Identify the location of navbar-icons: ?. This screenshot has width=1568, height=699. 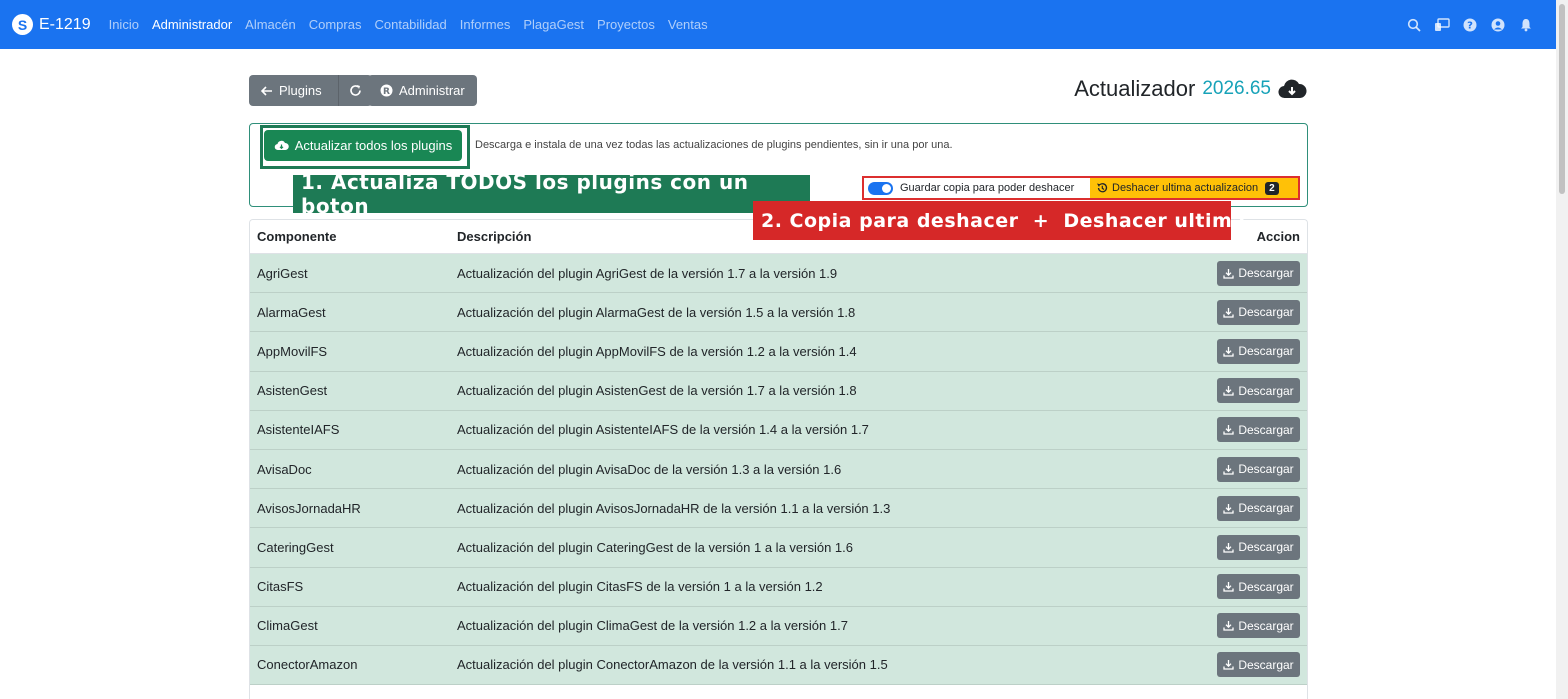
(1464, 24).